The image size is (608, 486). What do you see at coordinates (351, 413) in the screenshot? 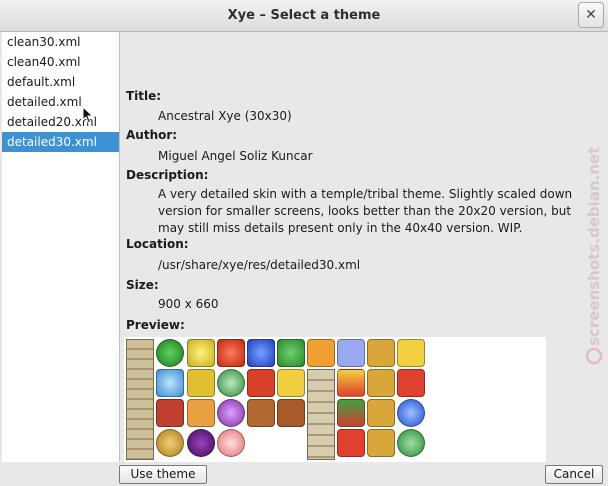
I see `patterned-block-tile` at bounding box center [351, 413].